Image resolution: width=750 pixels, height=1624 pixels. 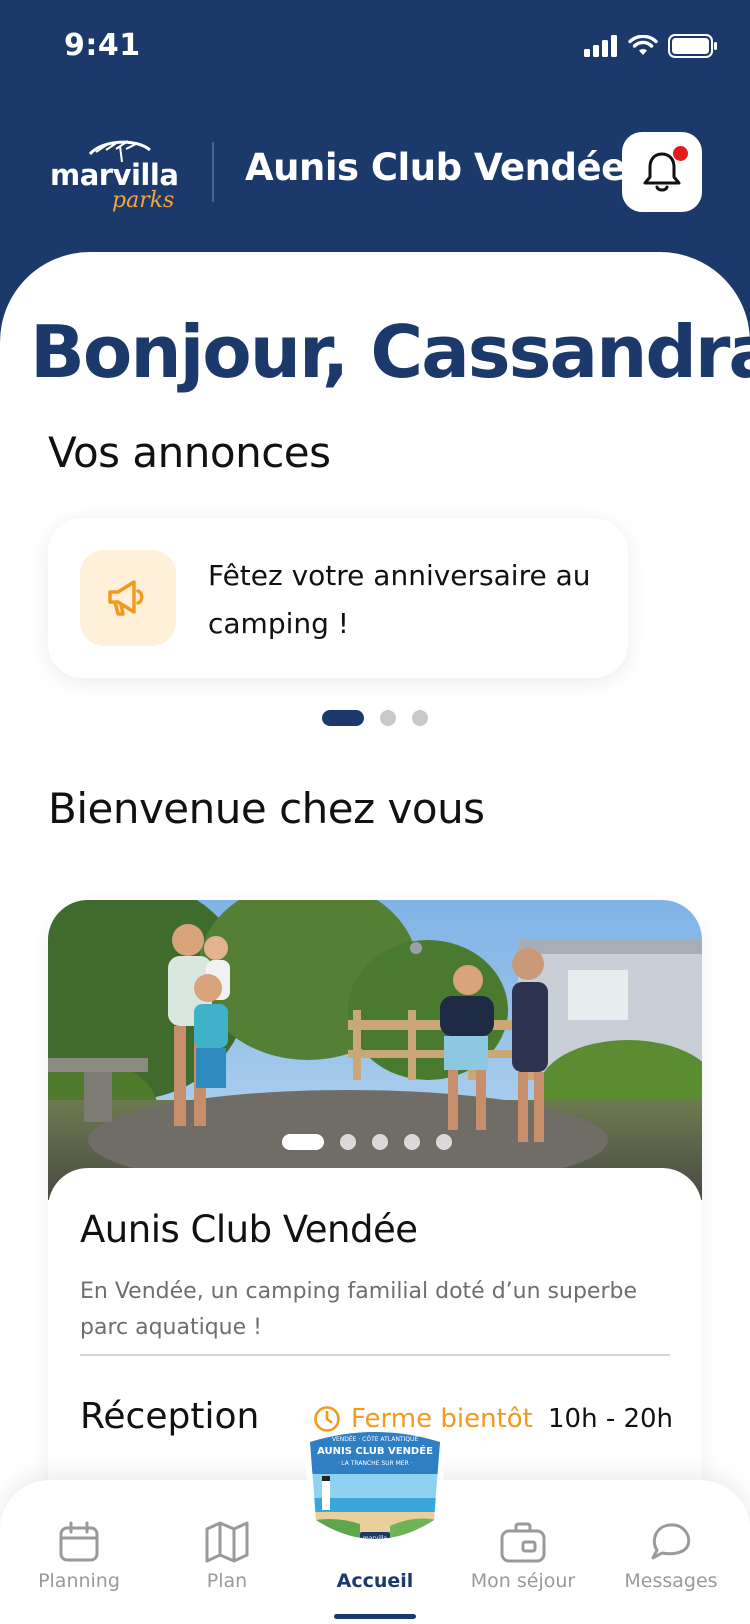 I want to click on tab-planning: Planning, so click(x=79, y=1551).